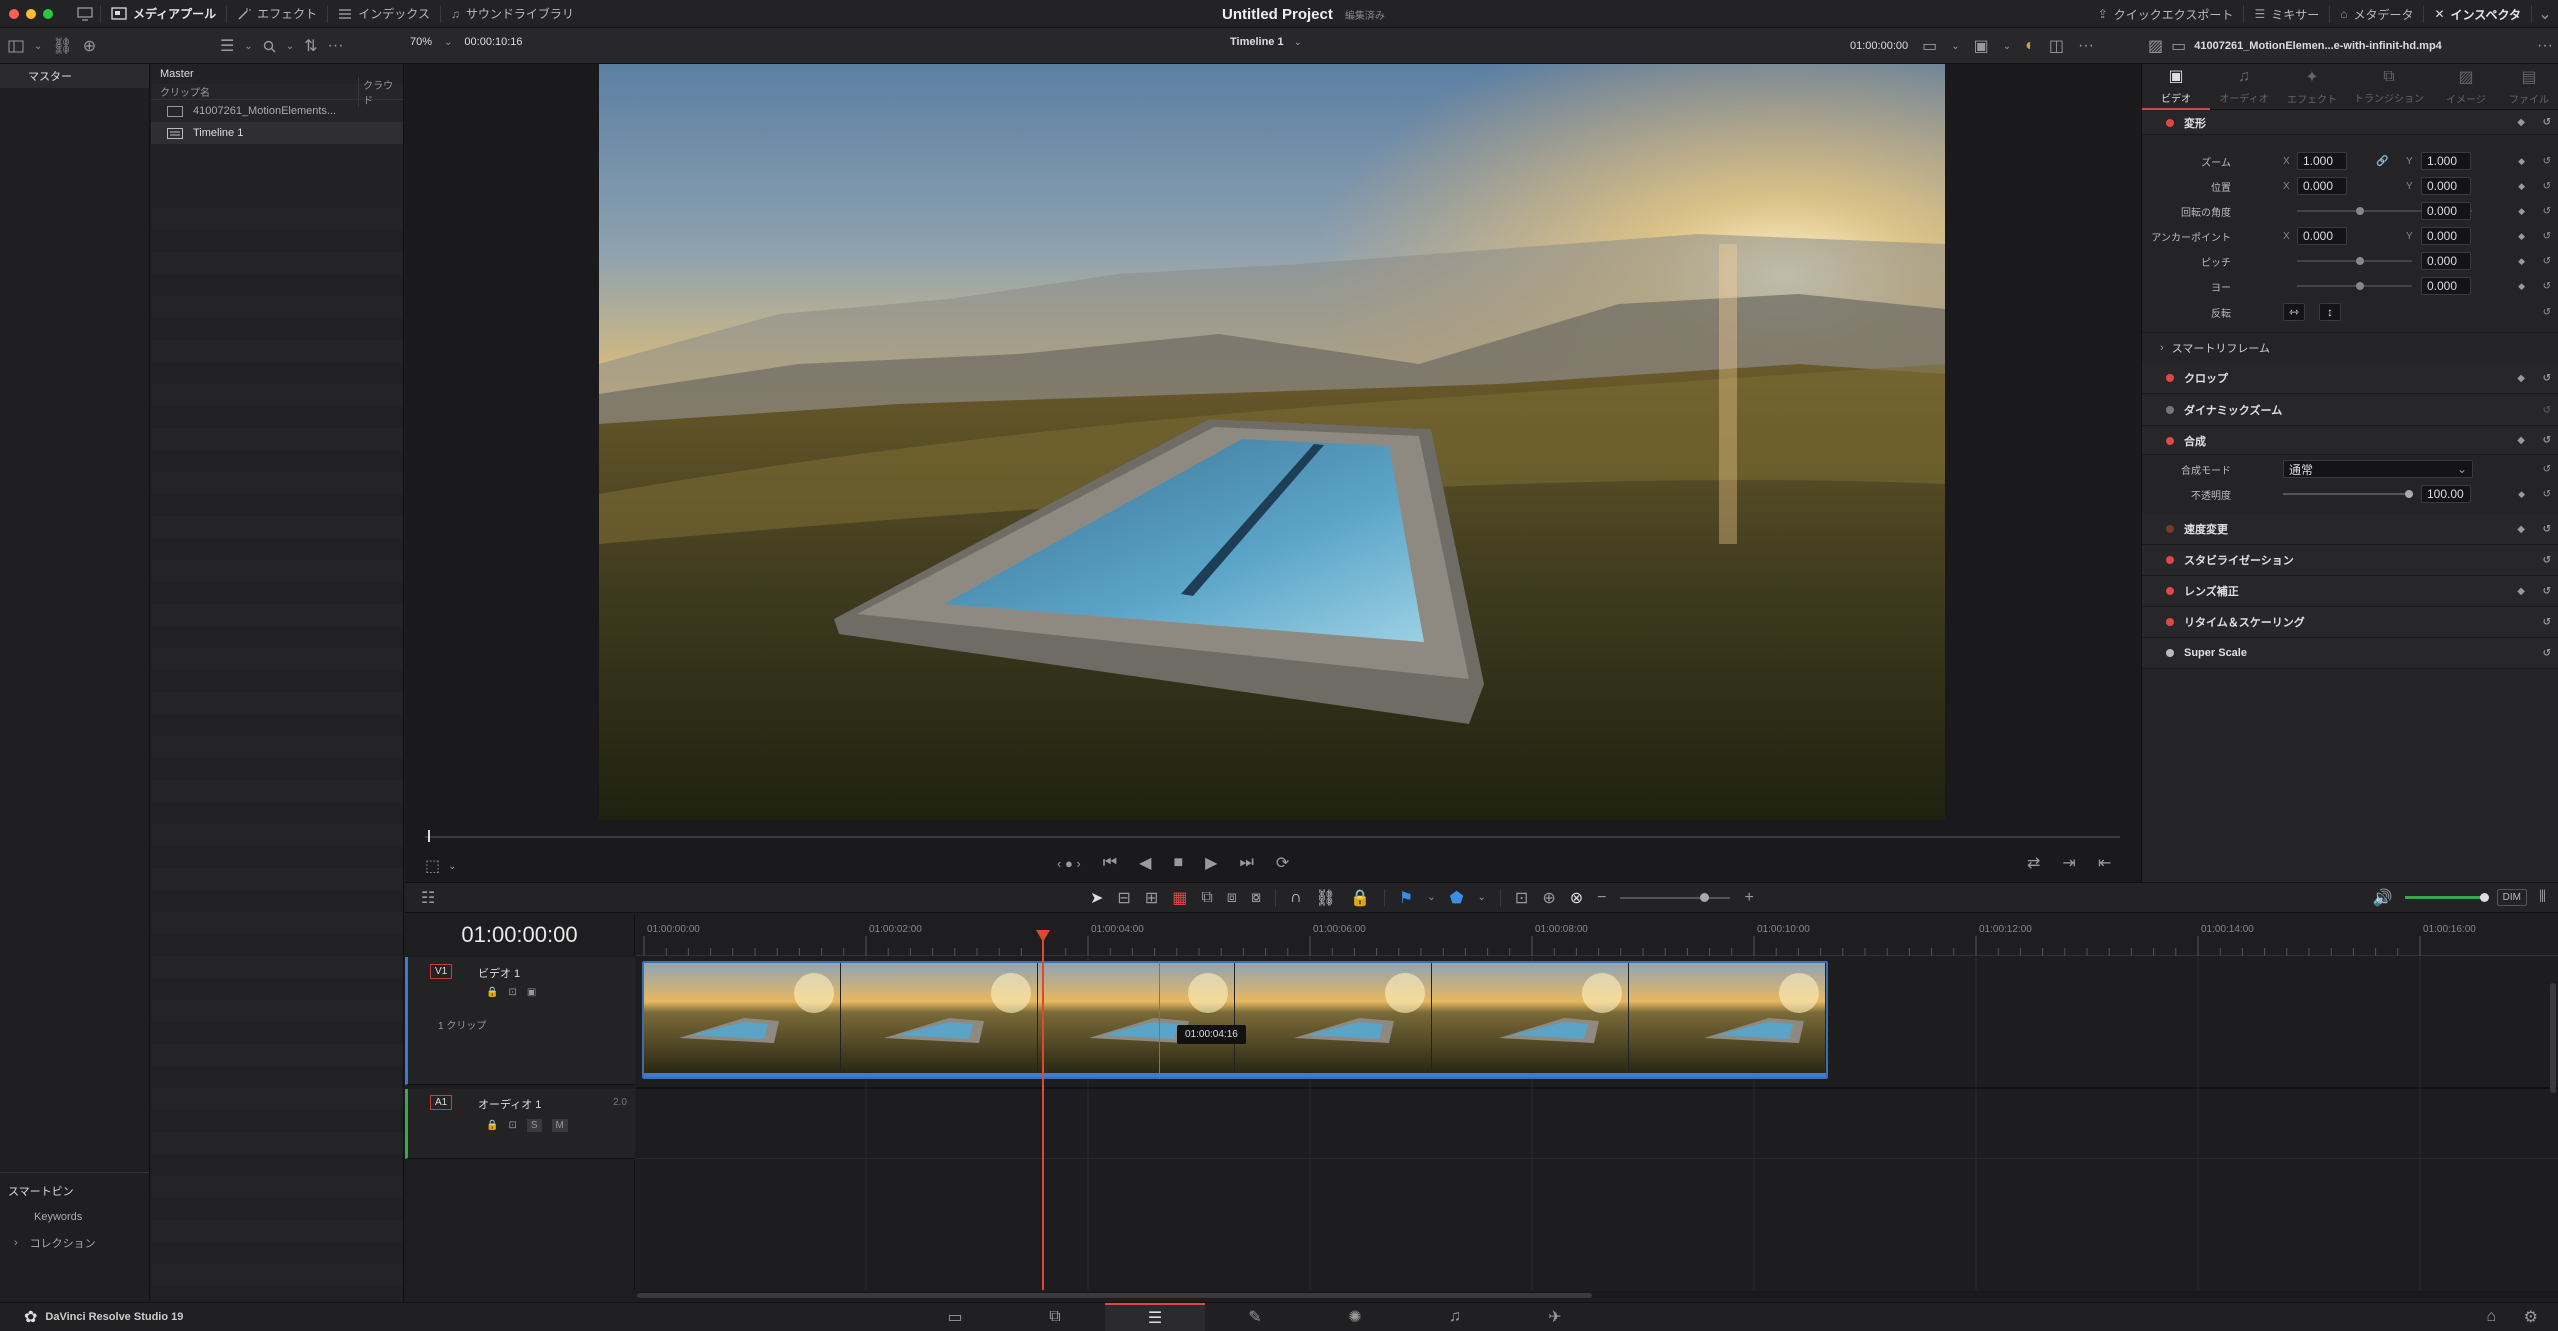  I want to click on index-tab: インデックス, so click(384, 14).